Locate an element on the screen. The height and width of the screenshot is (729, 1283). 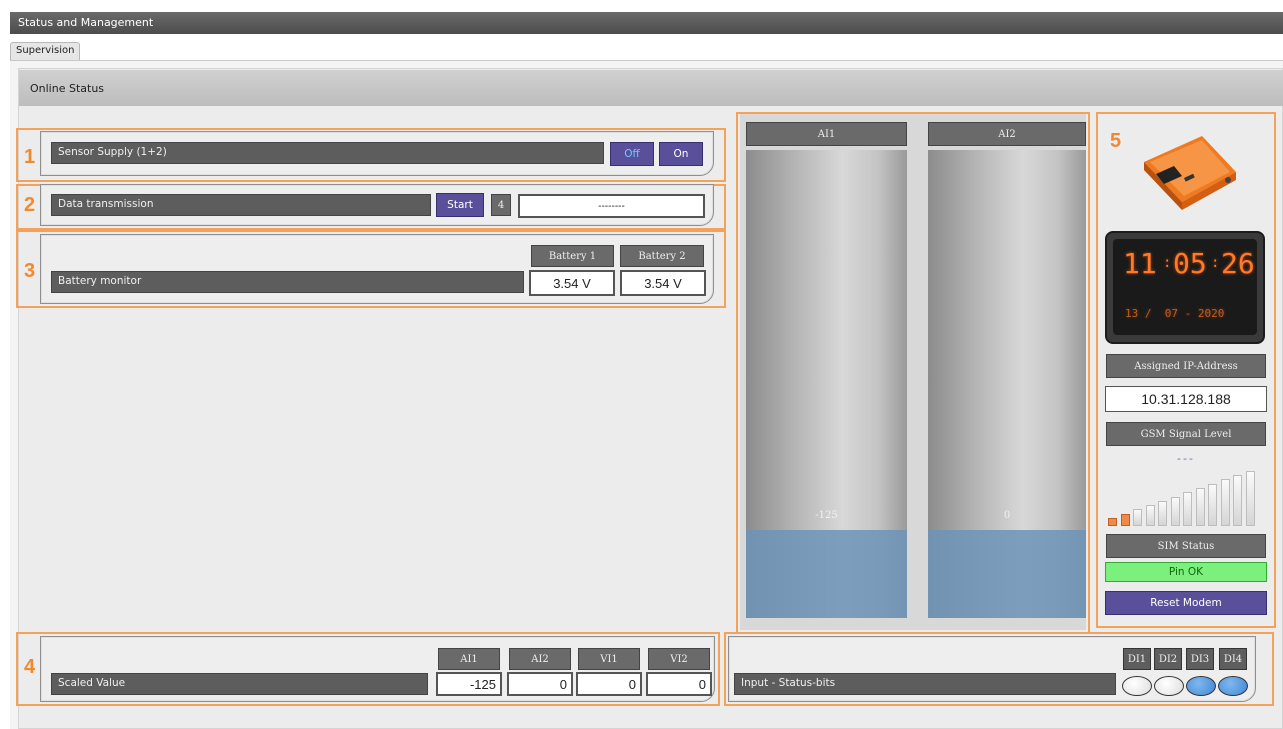
battery-1-value: 3.54 V is located at coordinates (572, 283).